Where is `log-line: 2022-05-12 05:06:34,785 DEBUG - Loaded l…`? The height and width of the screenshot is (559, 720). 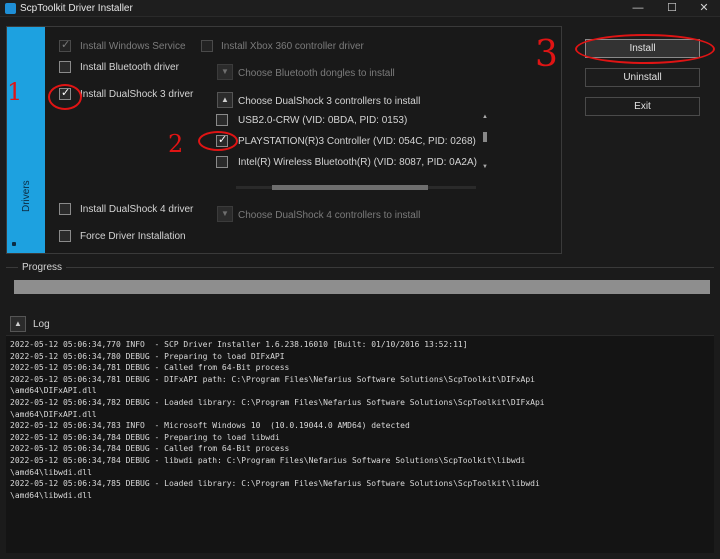
log-line: 2022-05-12 05:06:34,785 DEBUG - Loaded l… is located at coordinates (275, 484).